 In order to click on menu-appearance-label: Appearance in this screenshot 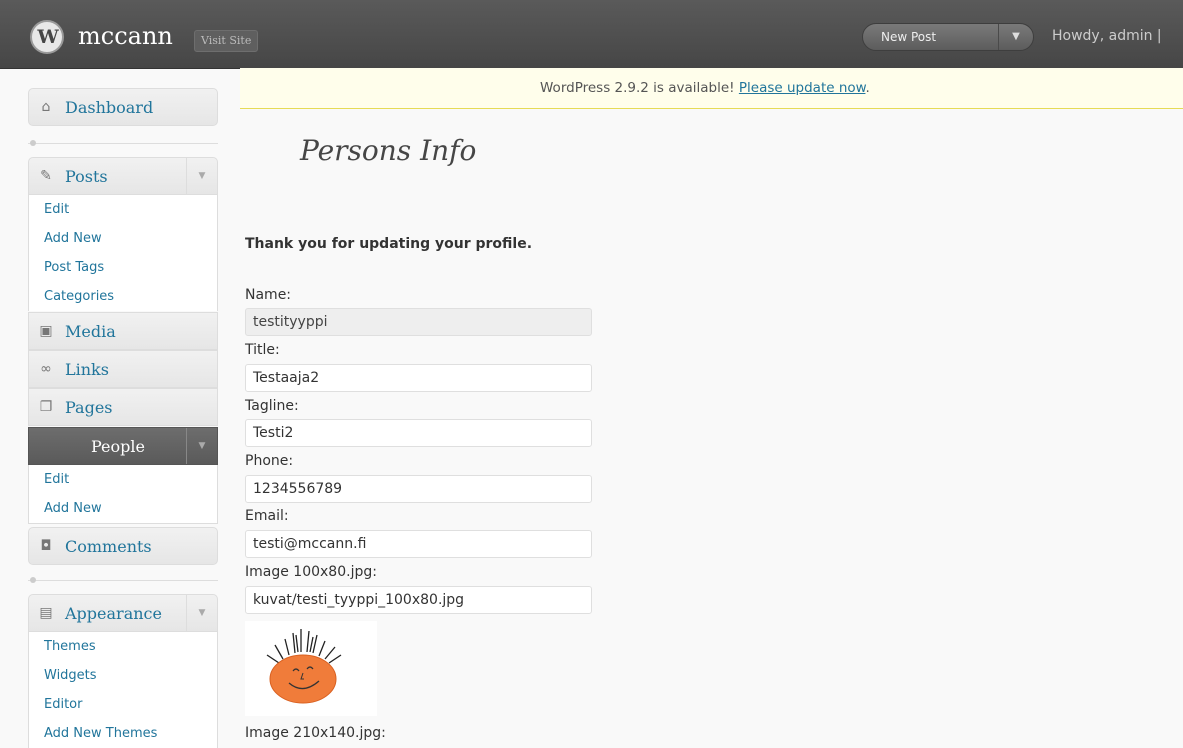, I will do `click(113, 613)`.